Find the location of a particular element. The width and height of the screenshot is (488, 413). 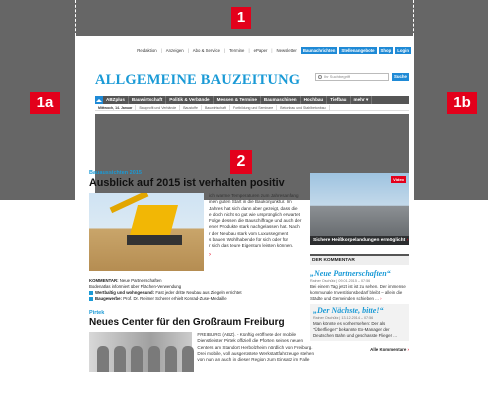

subnav-item: Fortbildung und Seminare is located at coordinates (254, 107).